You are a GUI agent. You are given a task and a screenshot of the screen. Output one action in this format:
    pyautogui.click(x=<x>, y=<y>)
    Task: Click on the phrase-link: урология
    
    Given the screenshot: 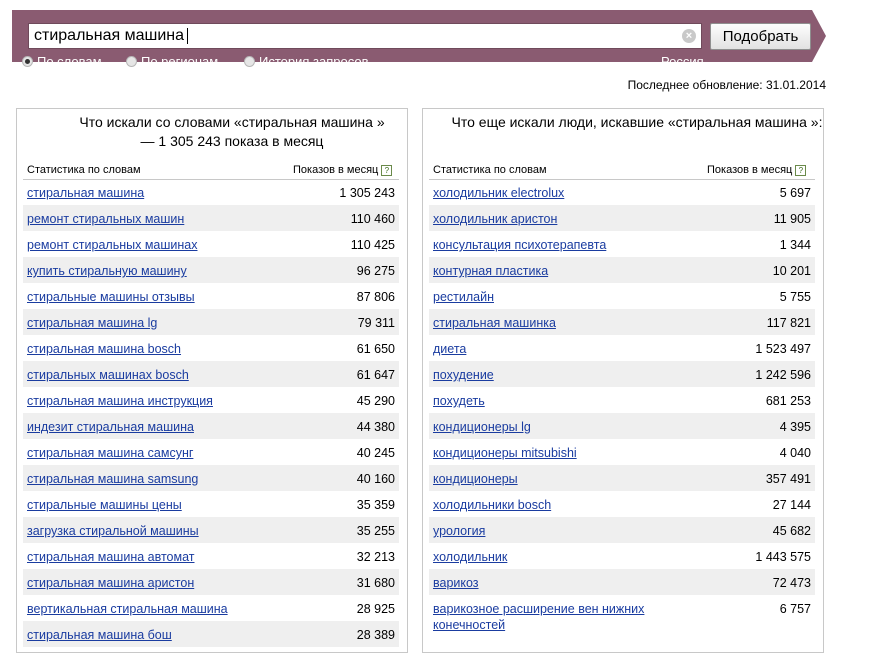 What is the action you would take?
    pyautogui.click(x=553, y=531)
    